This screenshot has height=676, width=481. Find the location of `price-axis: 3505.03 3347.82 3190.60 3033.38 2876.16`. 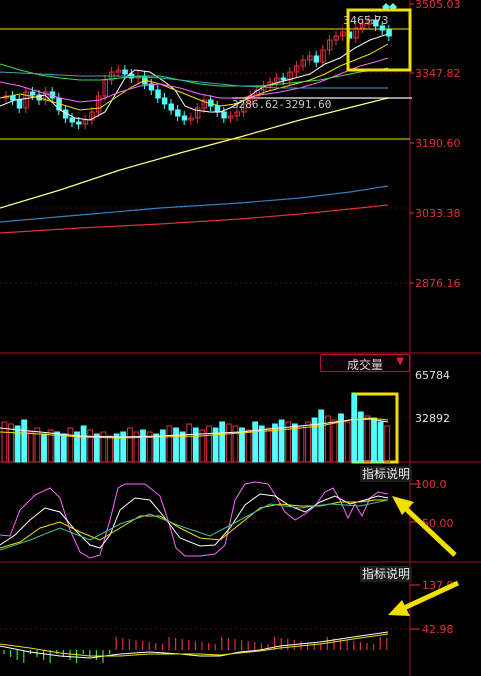

price-axis: 3505.03 3347.82 3190.60 3033.38 2876.16 is located at coordinates (435, 145).